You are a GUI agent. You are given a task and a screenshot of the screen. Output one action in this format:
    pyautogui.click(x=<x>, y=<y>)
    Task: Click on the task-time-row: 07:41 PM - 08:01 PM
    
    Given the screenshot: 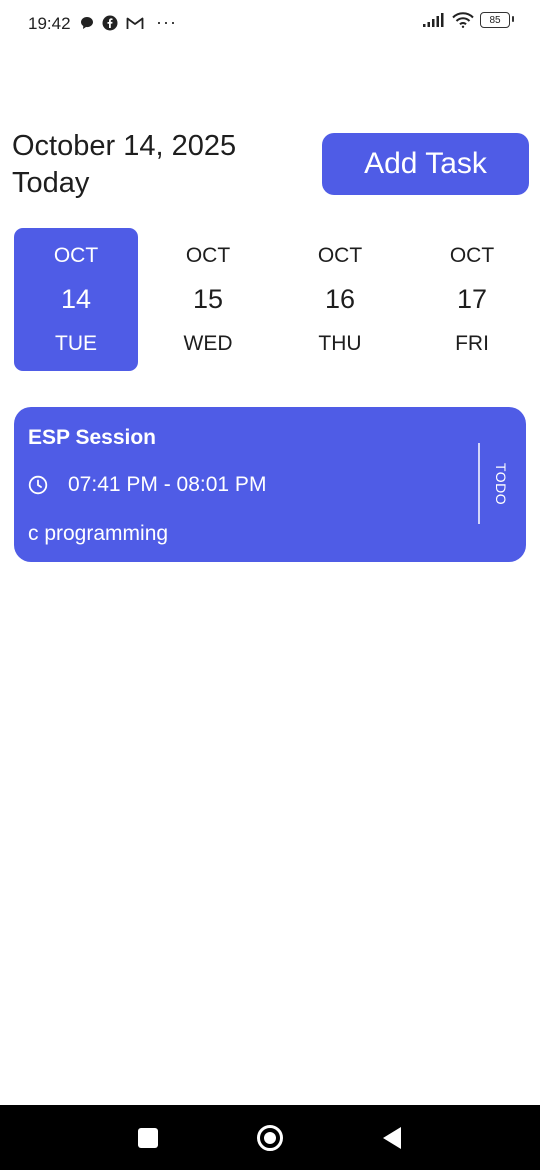 What is the action you would take?
    pyautogui.click(x=147, y=485)
    